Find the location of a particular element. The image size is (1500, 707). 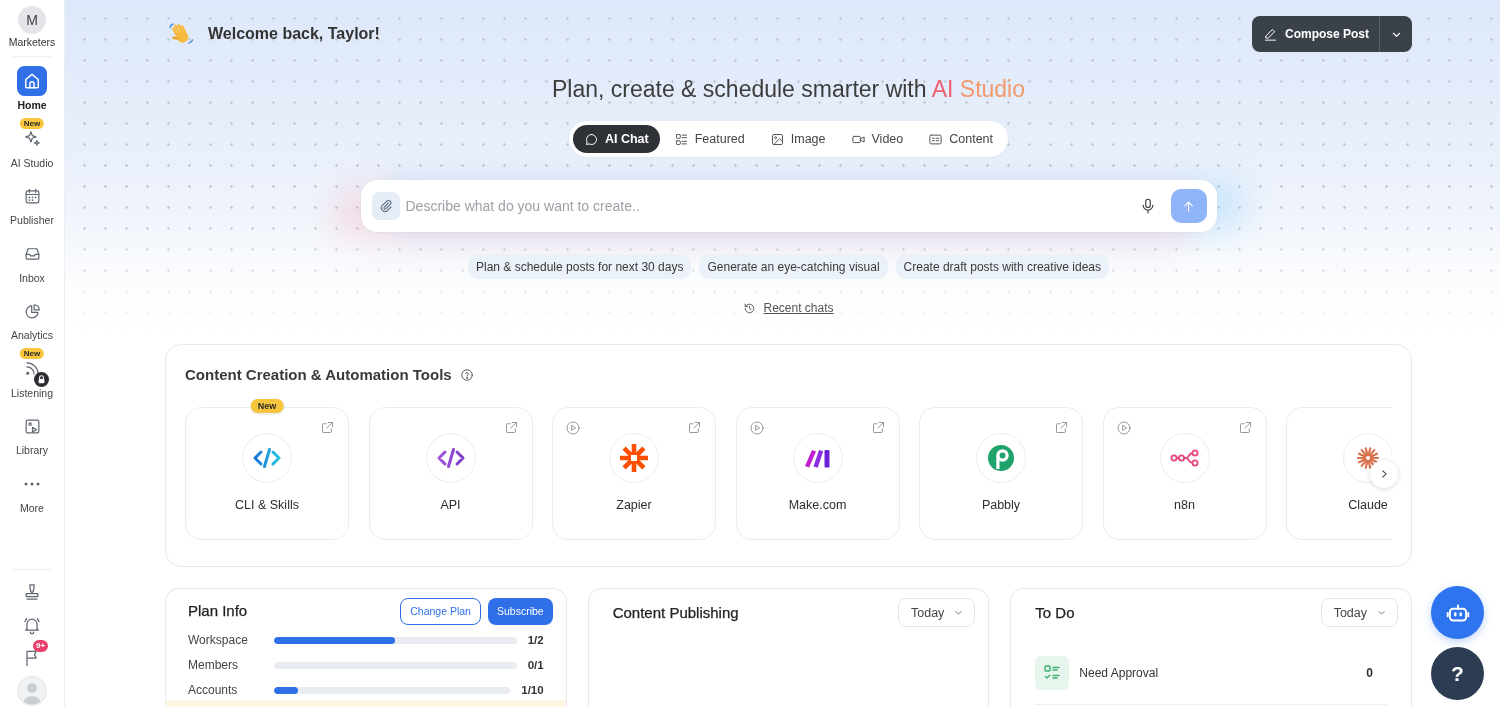

tool-name: Pabbly is located at coordinates (1001, 505).